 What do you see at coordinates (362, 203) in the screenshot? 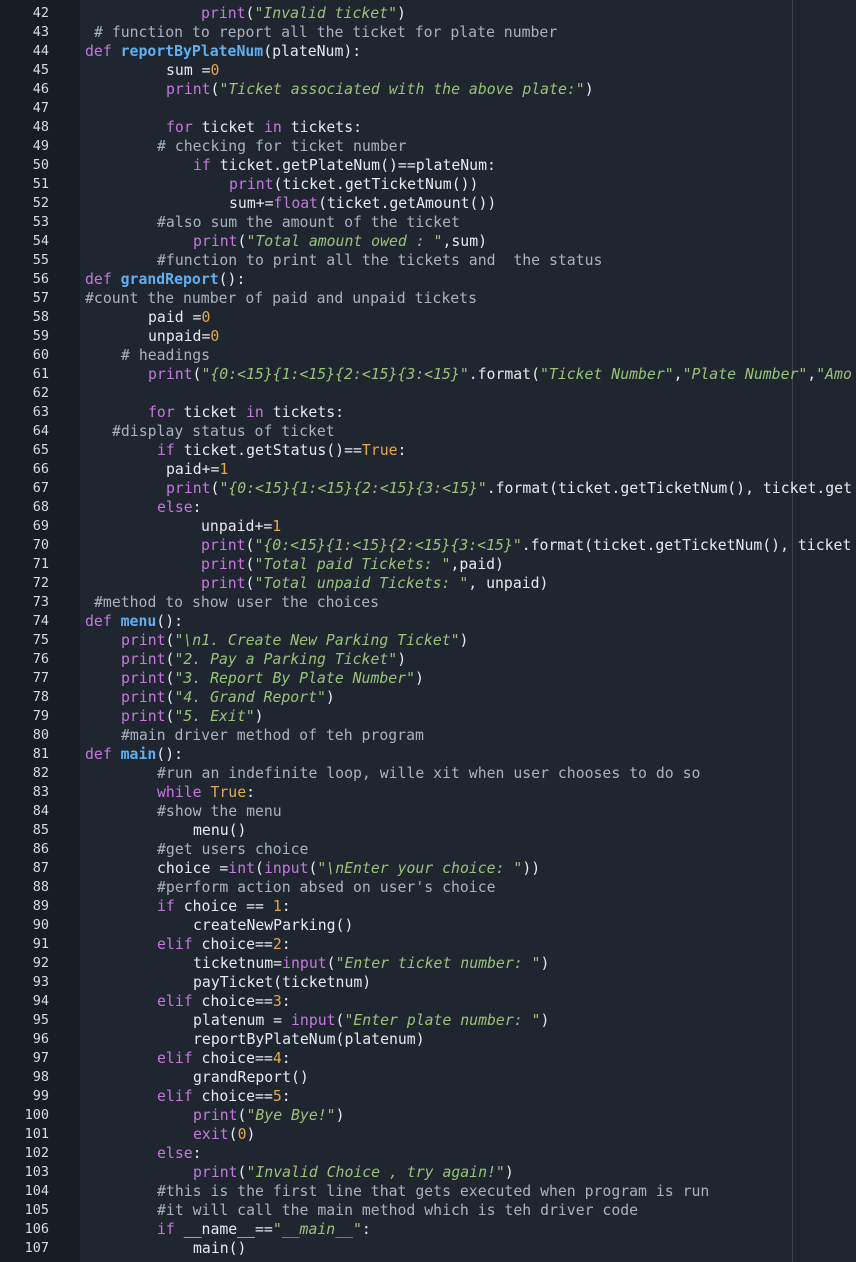
I see `code-text: sum+=float(ticket.getAmount())` at bounding box center [362, 203].